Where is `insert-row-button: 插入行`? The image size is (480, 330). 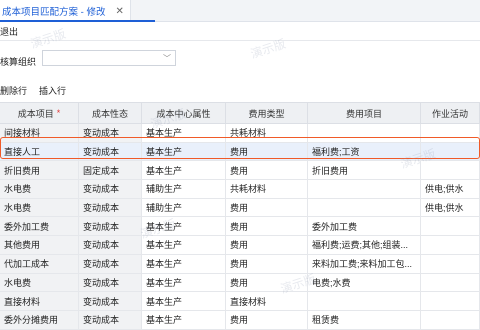
insert-row-button: 插入行 is located at coordinates (52, 90).